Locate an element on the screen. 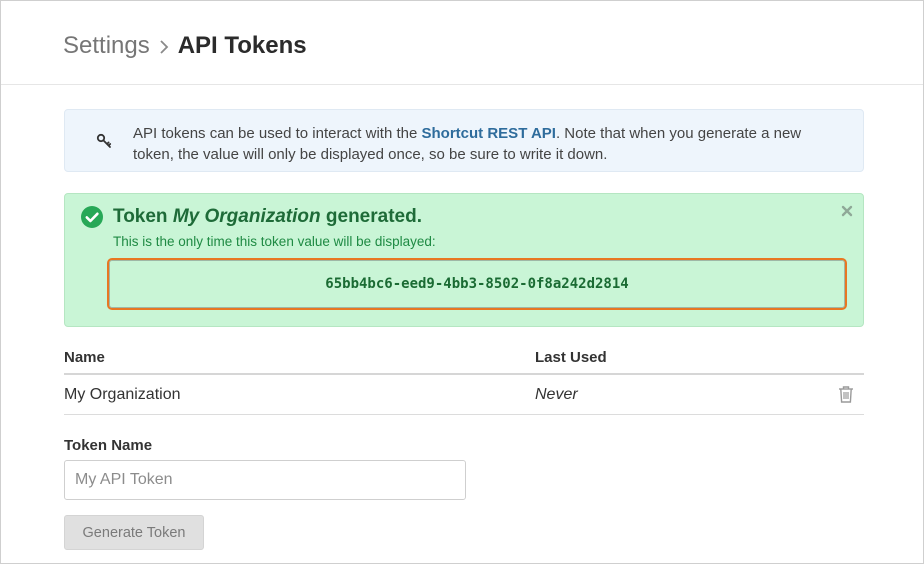  token-value-field: 65bb4bc6-eed9-4bb3-8502-0f8a242d2814 is located at coordinates (477, 284).